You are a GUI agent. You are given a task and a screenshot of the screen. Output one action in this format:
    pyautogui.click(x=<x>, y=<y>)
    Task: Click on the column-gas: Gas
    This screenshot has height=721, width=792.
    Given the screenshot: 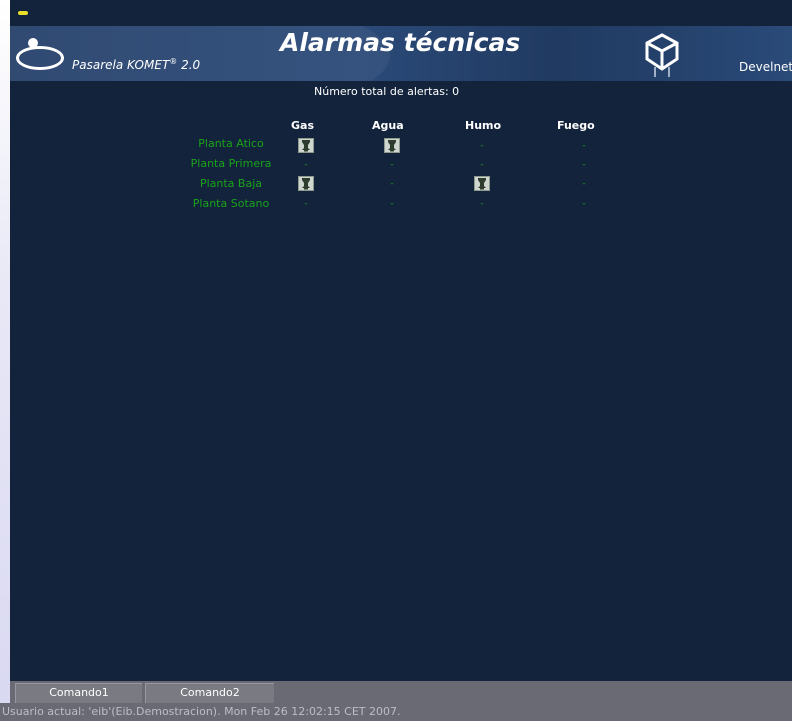 What is the action you would take?
    pyautogui.click(x=302, y=125)
    